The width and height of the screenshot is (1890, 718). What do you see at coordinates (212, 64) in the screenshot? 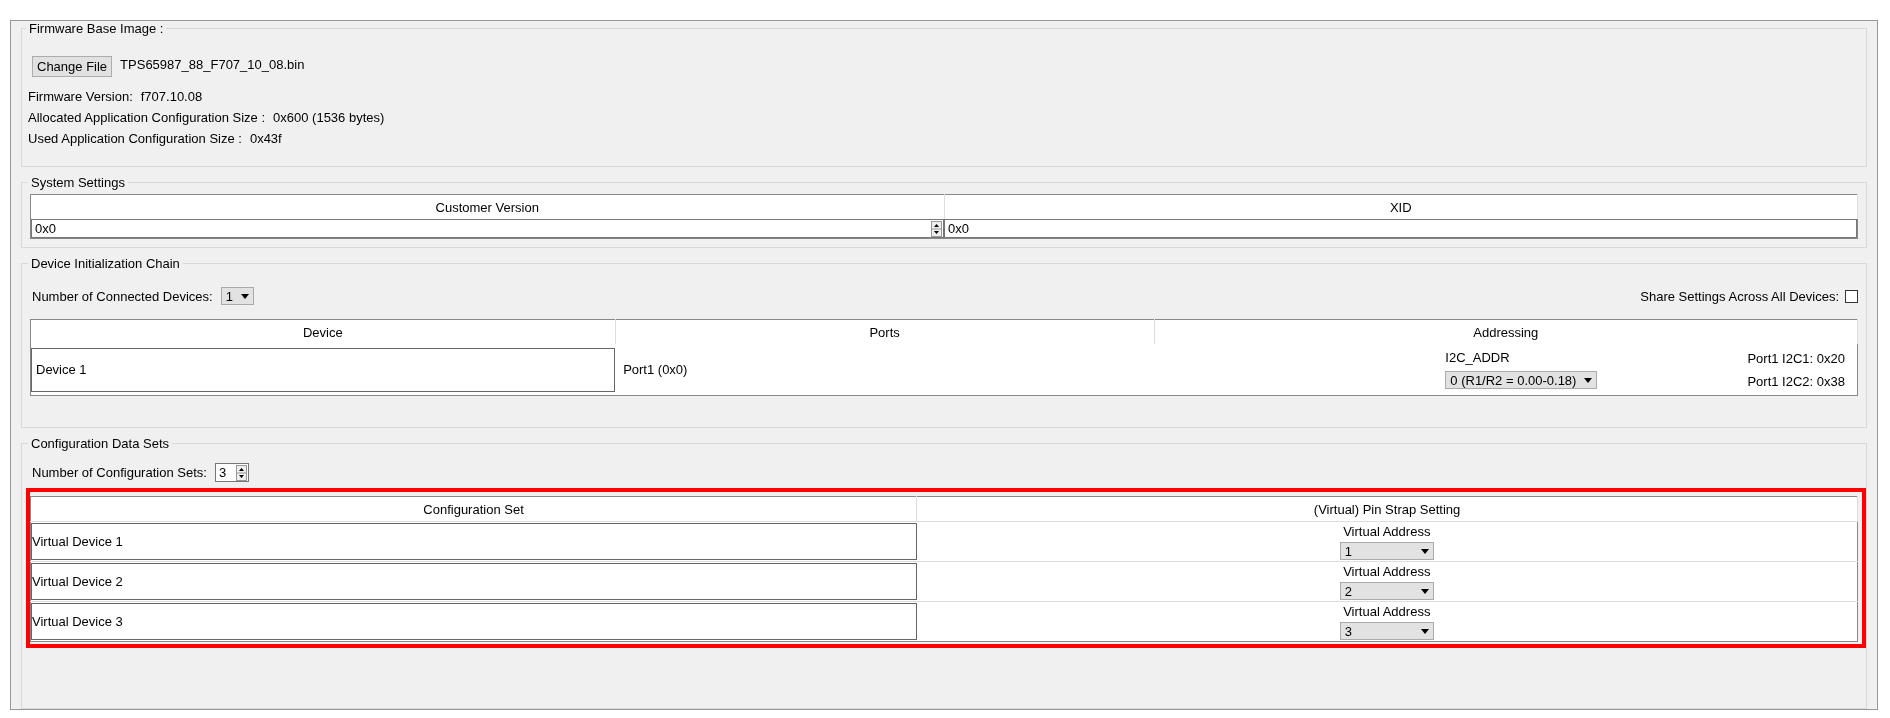
I see `file-name: TPS65987_88_F707_10_08.bin` at bounding box center [212, 64].